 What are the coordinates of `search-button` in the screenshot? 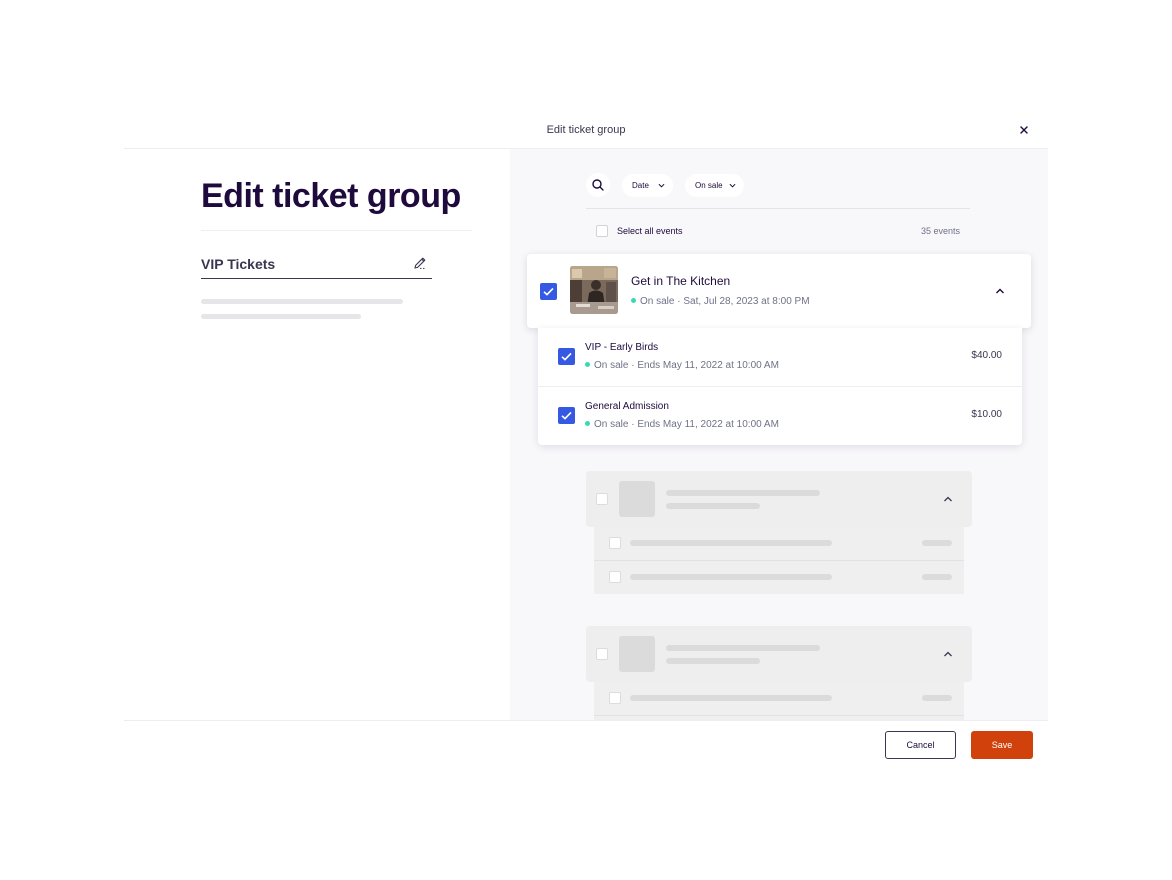 It's located at (598, 185).